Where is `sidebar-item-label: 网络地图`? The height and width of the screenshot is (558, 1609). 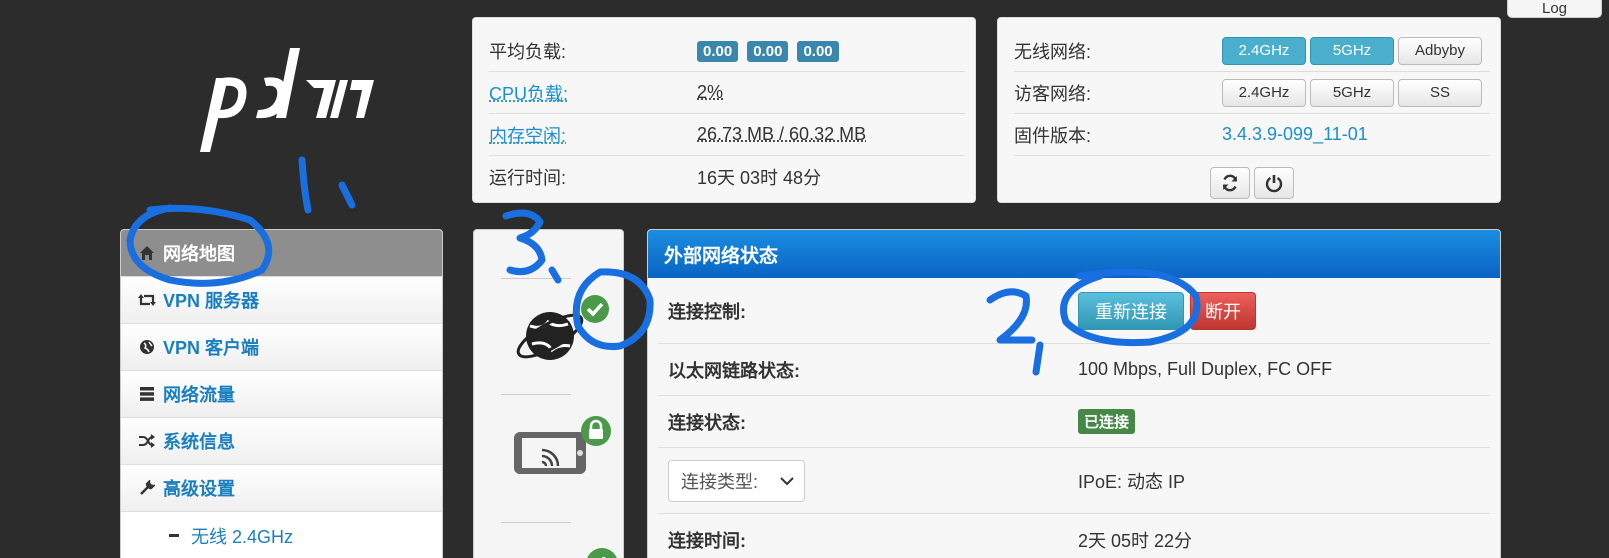 sidebar-item-label: 网络地图 is located at coordinates (199, 253).